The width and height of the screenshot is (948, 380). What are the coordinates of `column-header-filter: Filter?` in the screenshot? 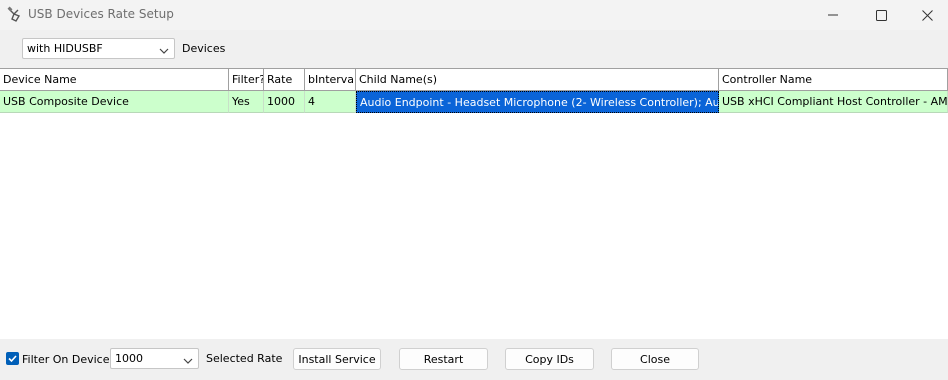 It's located at (246, 80).